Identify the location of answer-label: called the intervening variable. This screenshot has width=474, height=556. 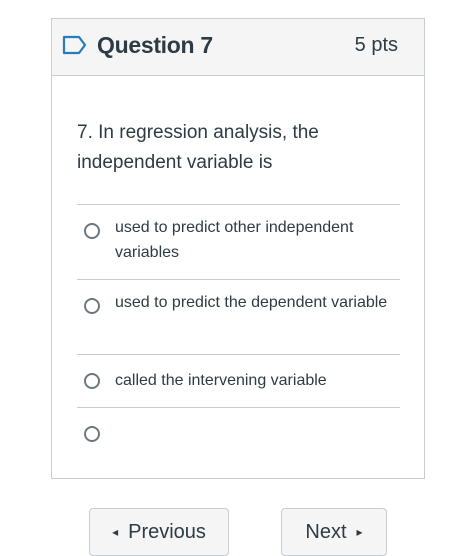
(255, 380).